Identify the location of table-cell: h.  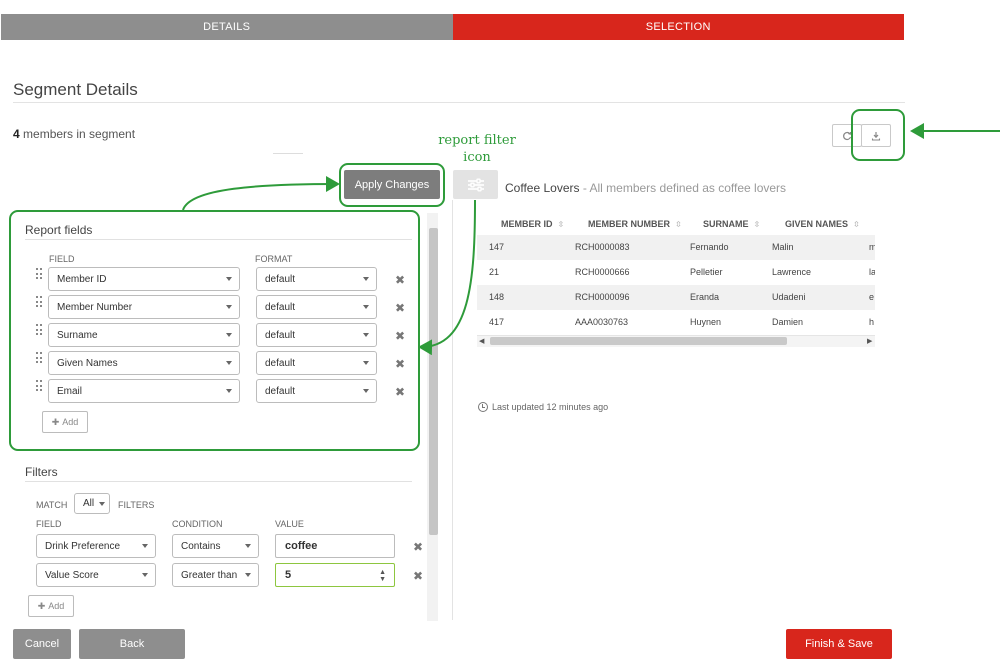
(872, 322).